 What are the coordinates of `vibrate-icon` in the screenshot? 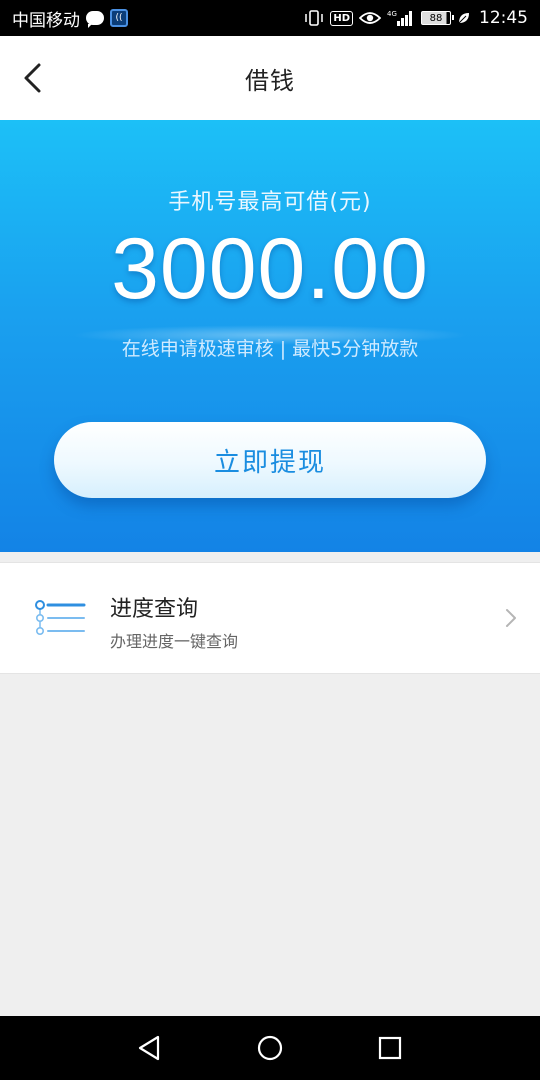 It's located at (314, 18).